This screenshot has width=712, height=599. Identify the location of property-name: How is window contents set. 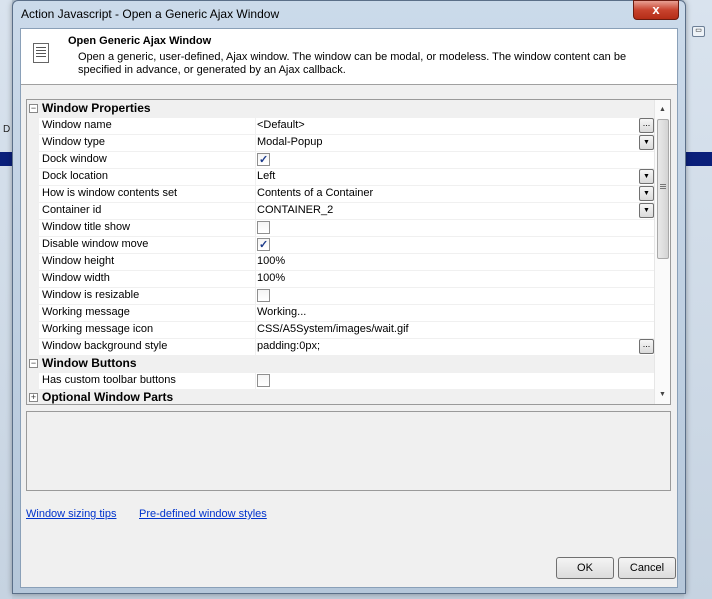
(147, 193).